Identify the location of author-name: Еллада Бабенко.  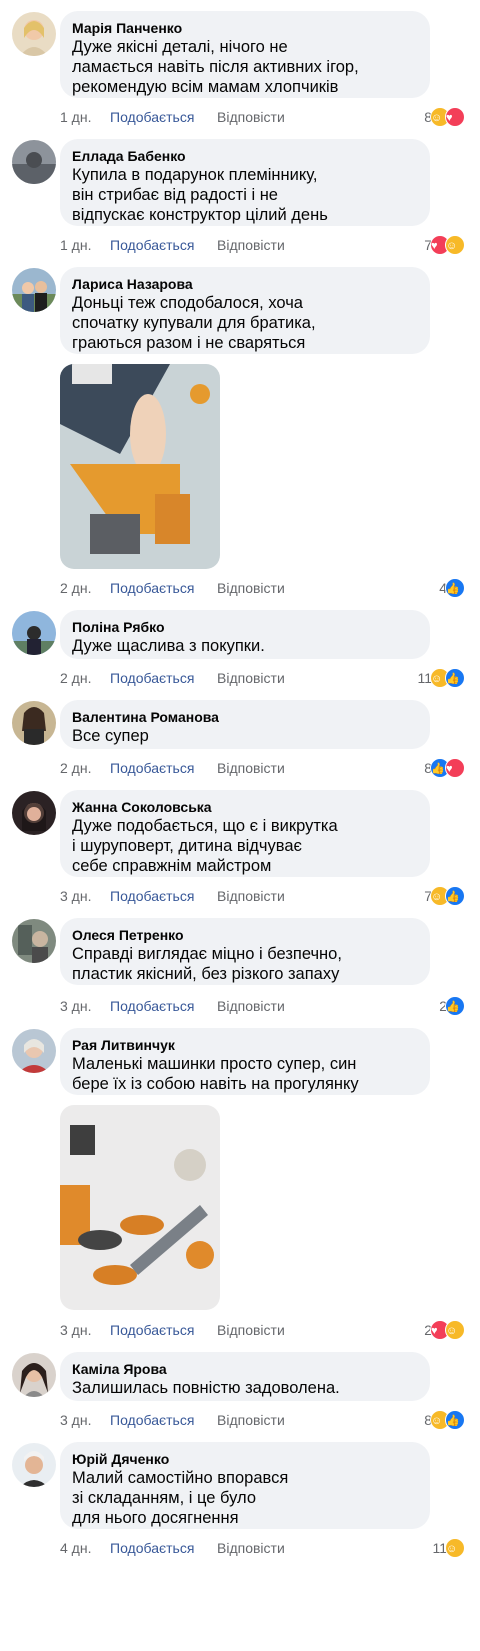
(245, 156).